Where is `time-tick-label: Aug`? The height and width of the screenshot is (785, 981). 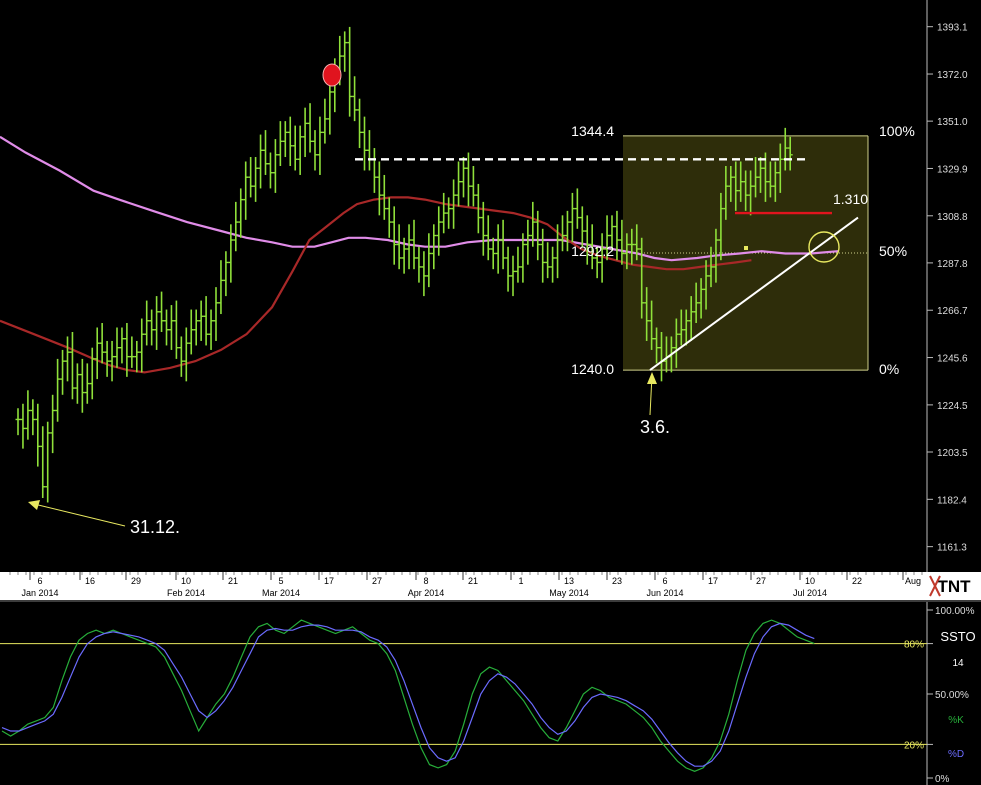
time-tick-label: Aug is located at coordinates (913, 581).